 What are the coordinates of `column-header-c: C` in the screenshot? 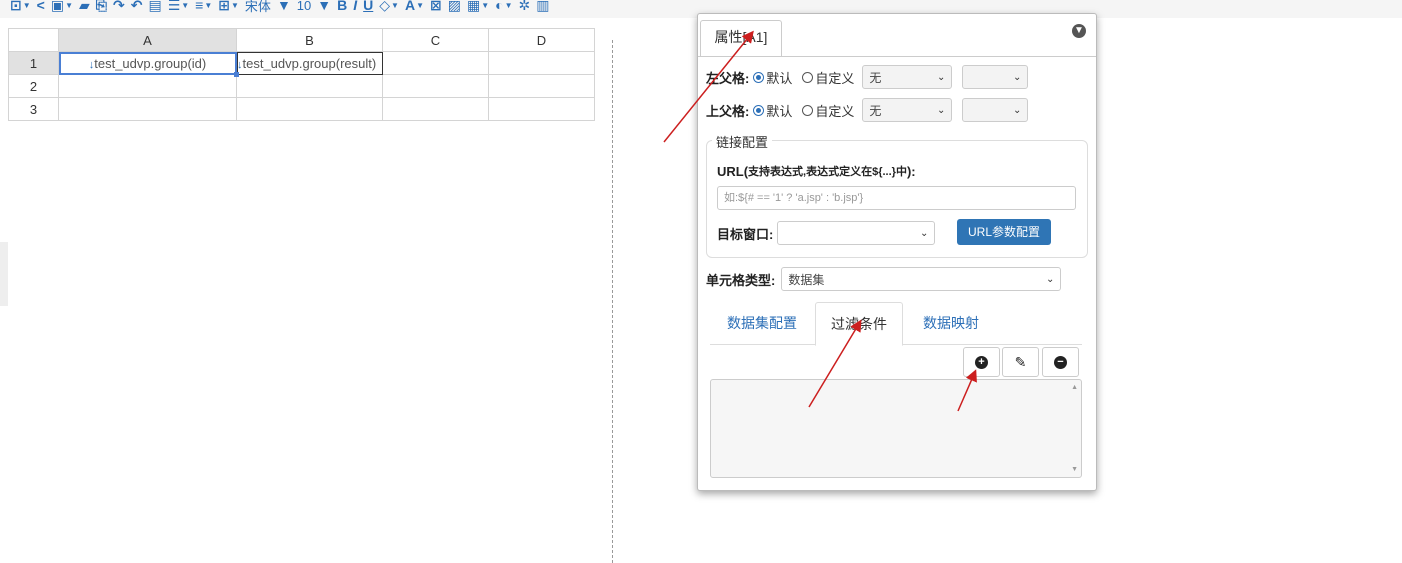 It's located at (435, 40).